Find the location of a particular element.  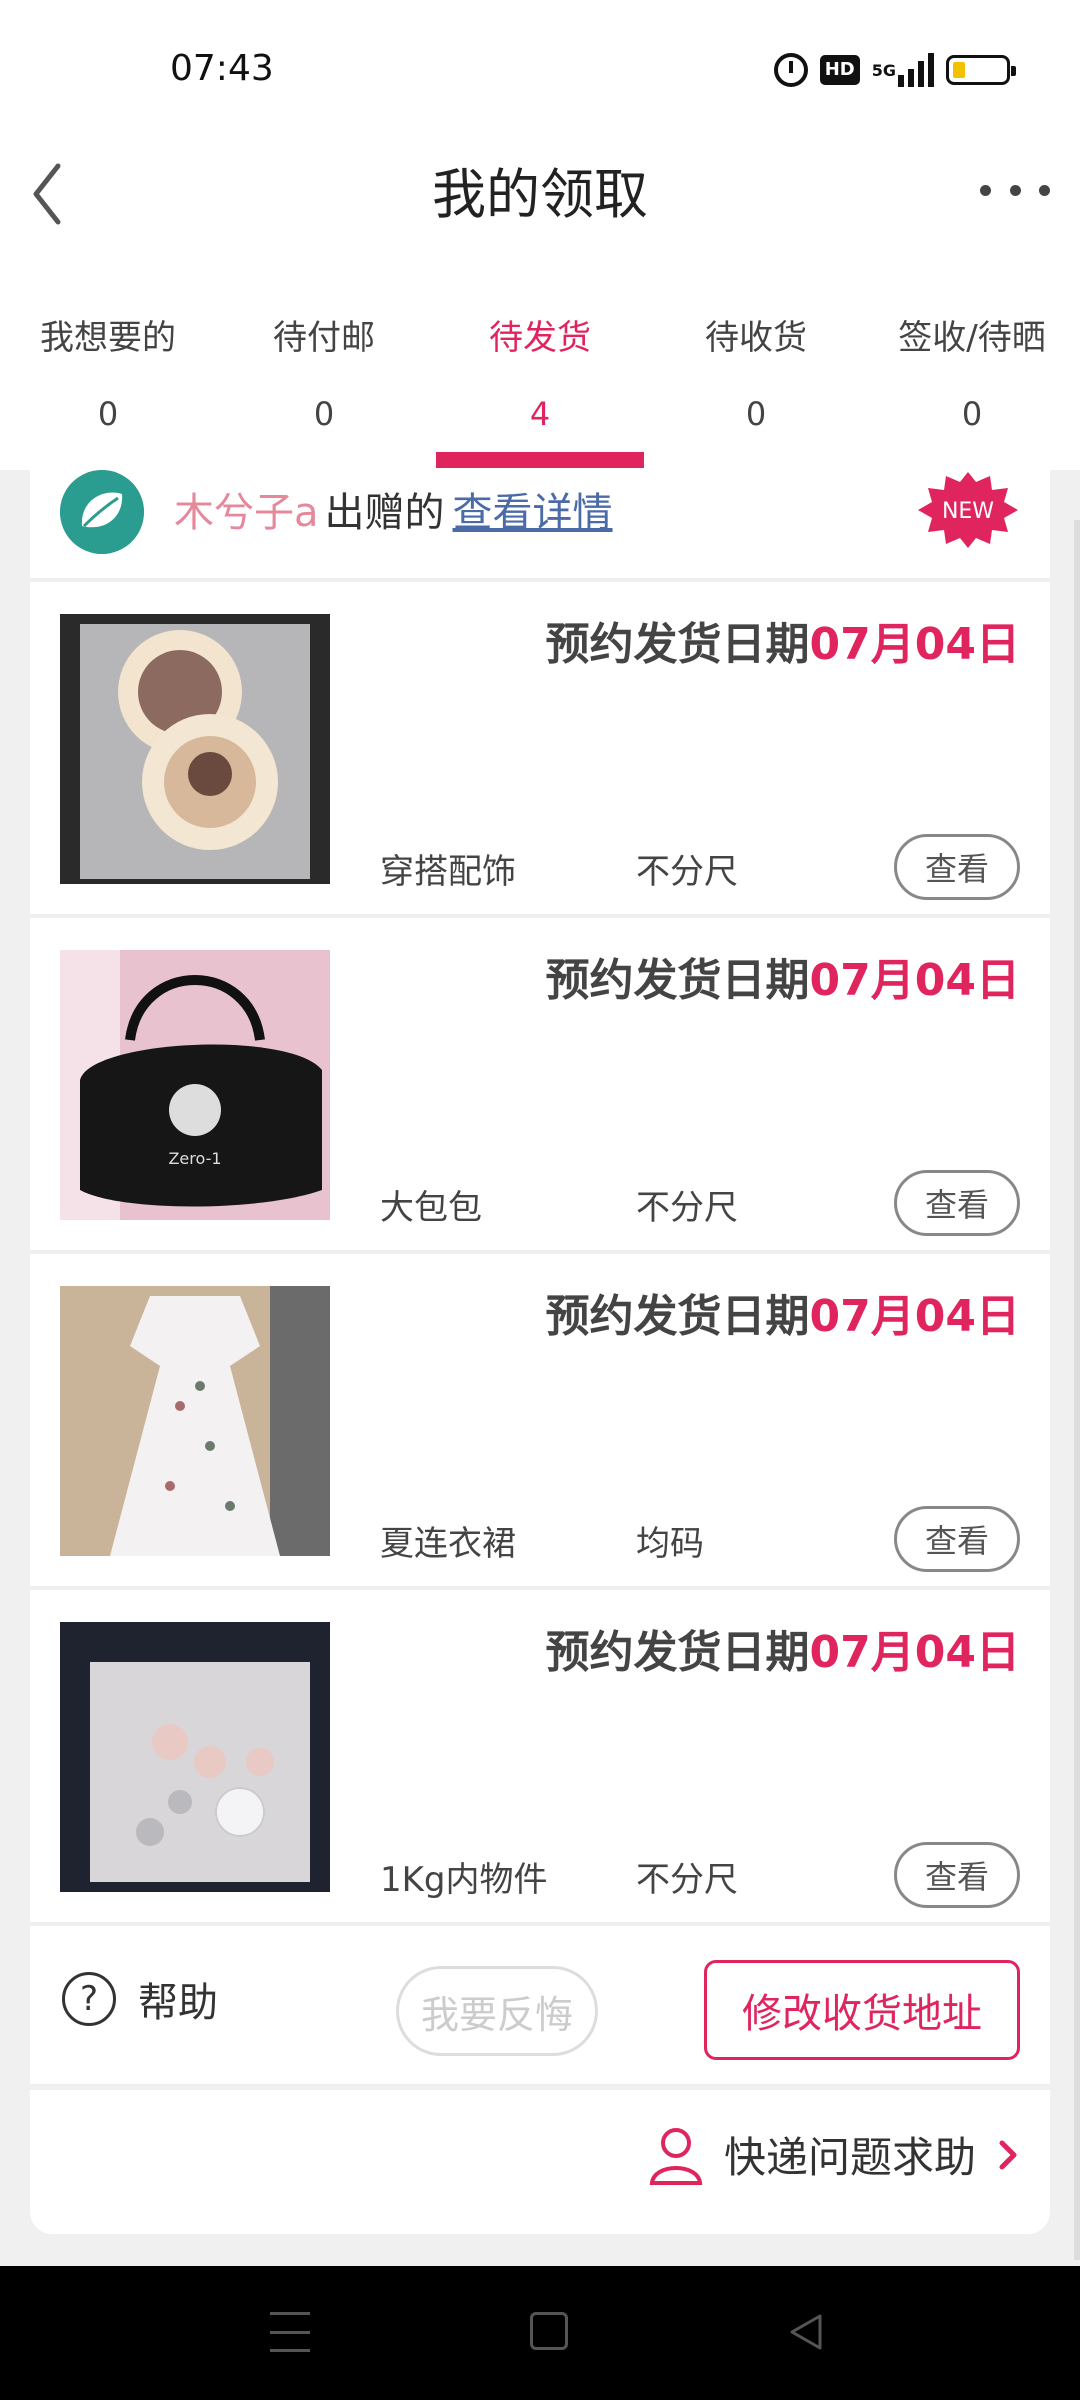

avatar is located at coordinates (102, 512).